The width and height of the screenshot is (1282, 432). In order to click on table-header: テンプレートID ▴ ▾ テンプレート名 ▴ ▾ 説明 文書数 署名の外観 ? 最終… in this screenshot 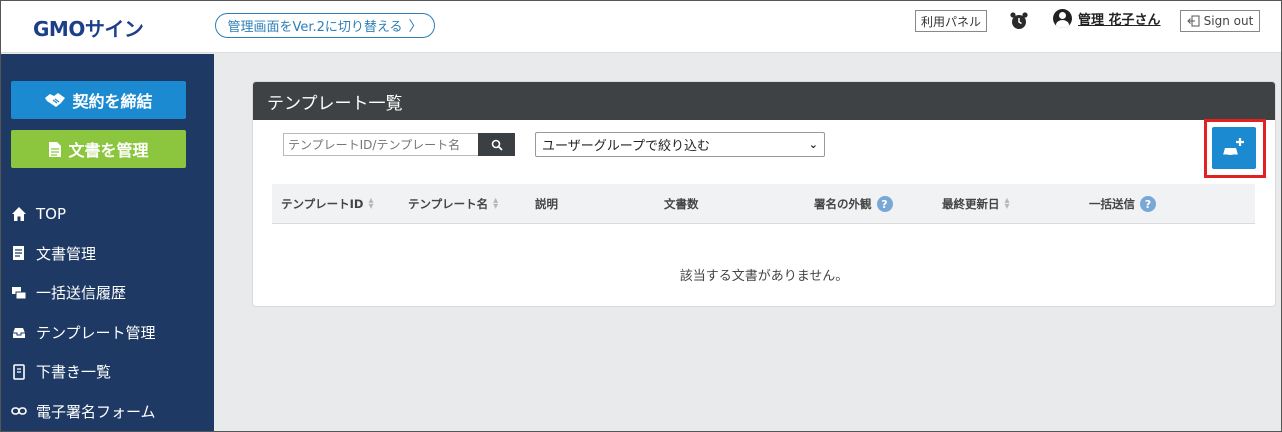, I will do `click(763, 204)`.